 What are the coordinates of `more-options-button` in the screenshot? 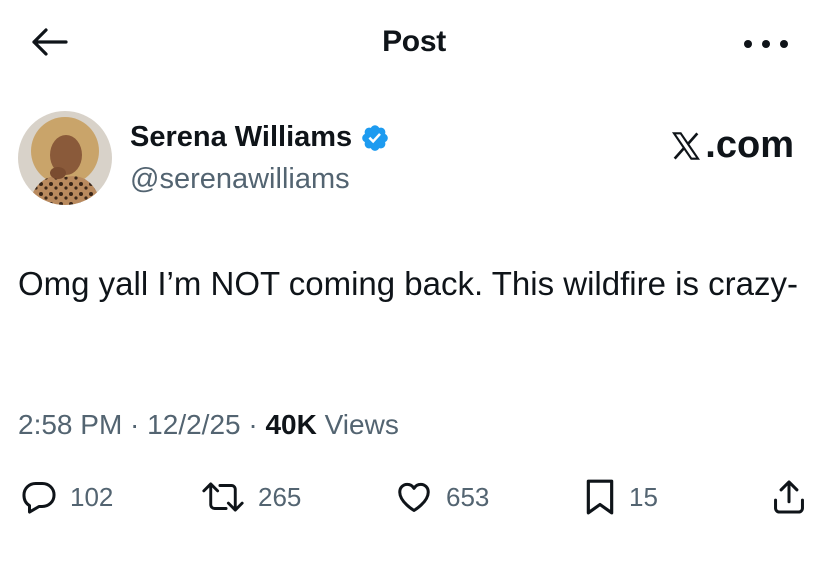 It's located at (766, 44).